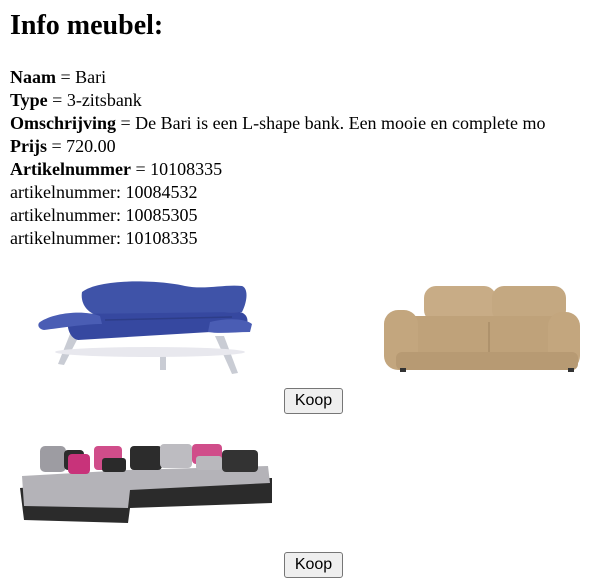 The image size is (602, 582). What do you see at coordinates (306, 100) in the screenshot?
I see `info-type-row: Type = 3-zitsbank` at bounding box center [306, 100].